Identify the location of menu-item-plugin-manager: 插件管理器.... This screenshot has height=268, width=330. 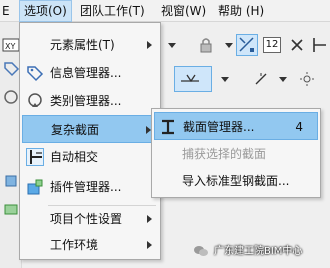
(90, 187).